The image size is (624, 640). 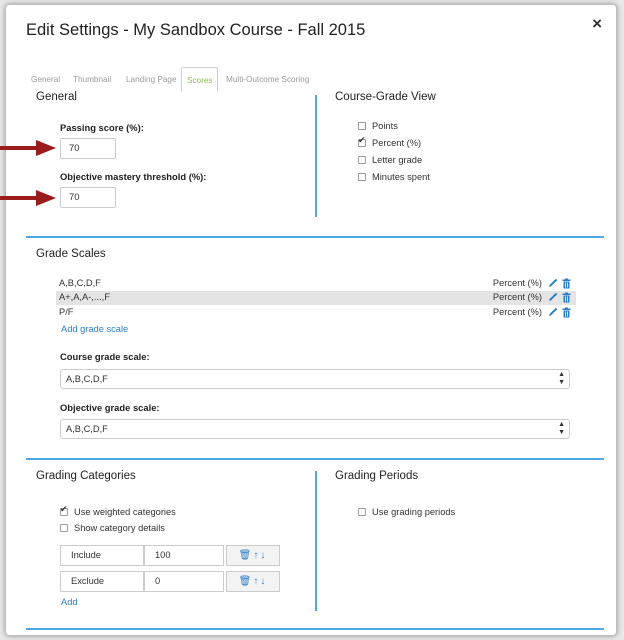 I want to click on passing-score-input: 70, so click(x=88, y=148).